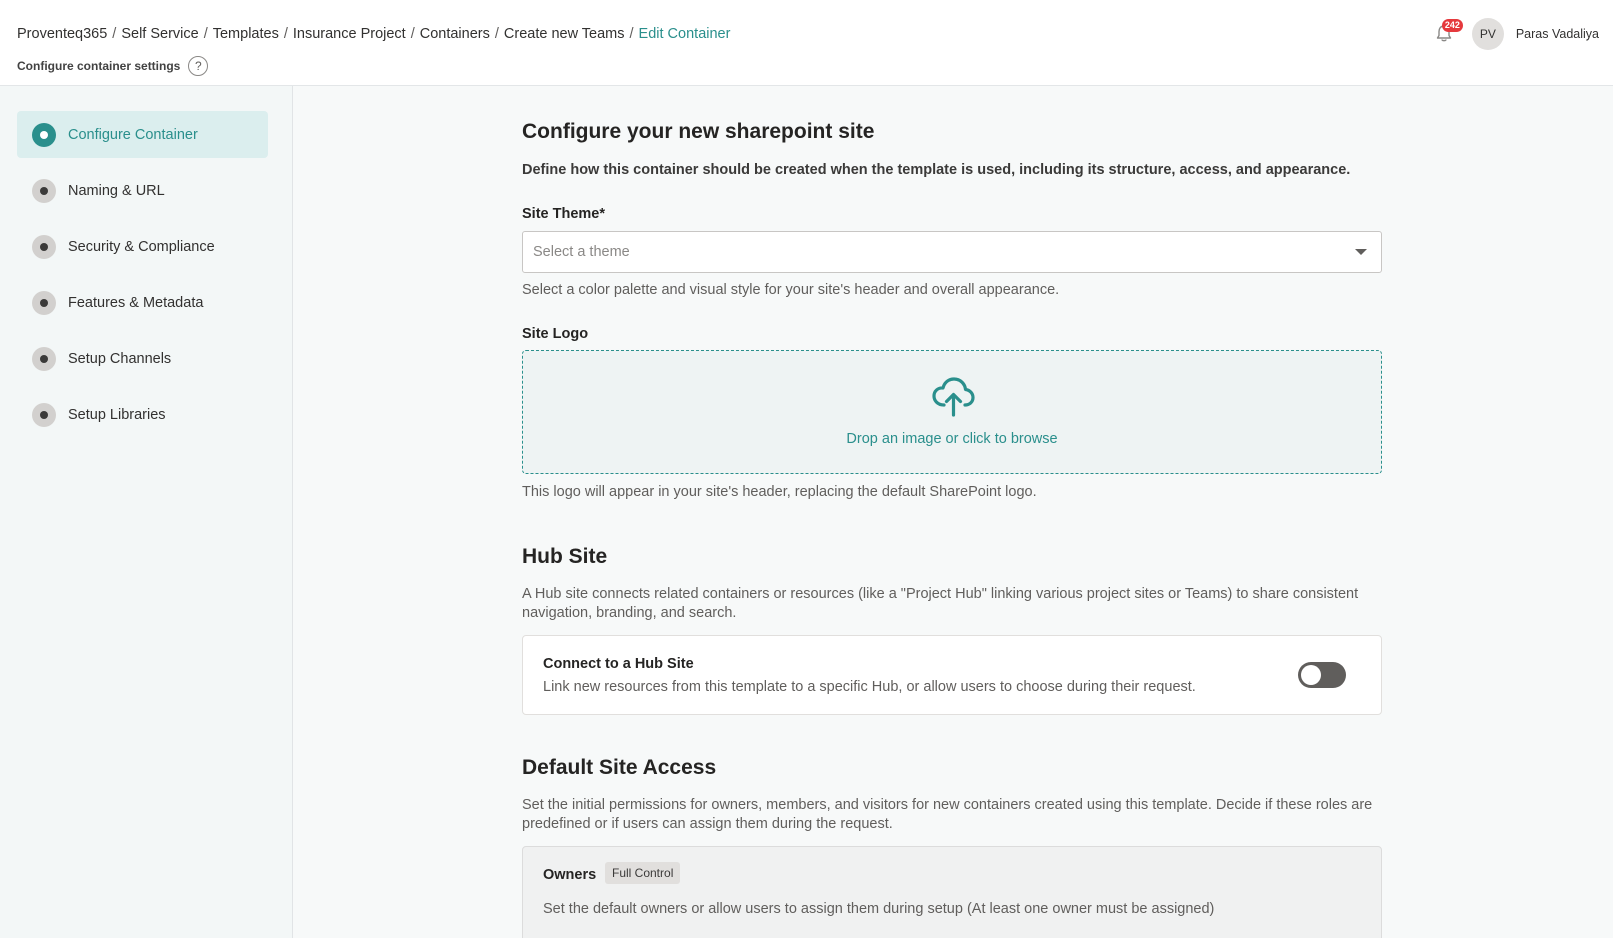 Image resolution: width=1613 pixels, height=938 pixels. I want to click on page-subtitle: Configure container settings ?, so click(113, 66).